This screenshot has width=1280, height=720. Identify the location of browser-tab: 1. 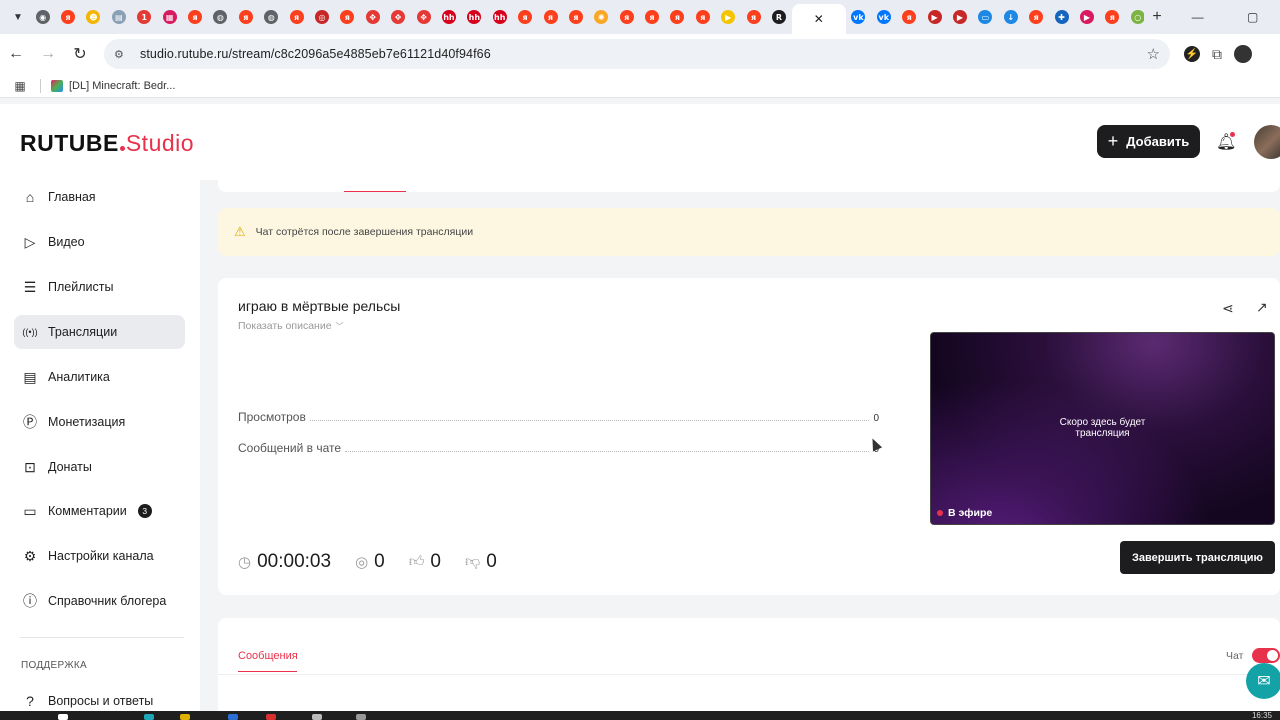
(144, 17).